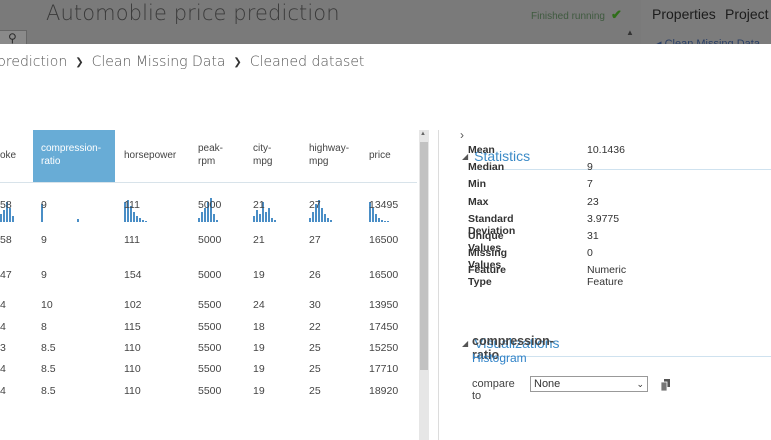 The width and height of the screenshot is (771, 440). Describe the element at coordinates (74, 156) in the screenshot. I see `column-header-compression-ratio: compression-ratio` at that location.